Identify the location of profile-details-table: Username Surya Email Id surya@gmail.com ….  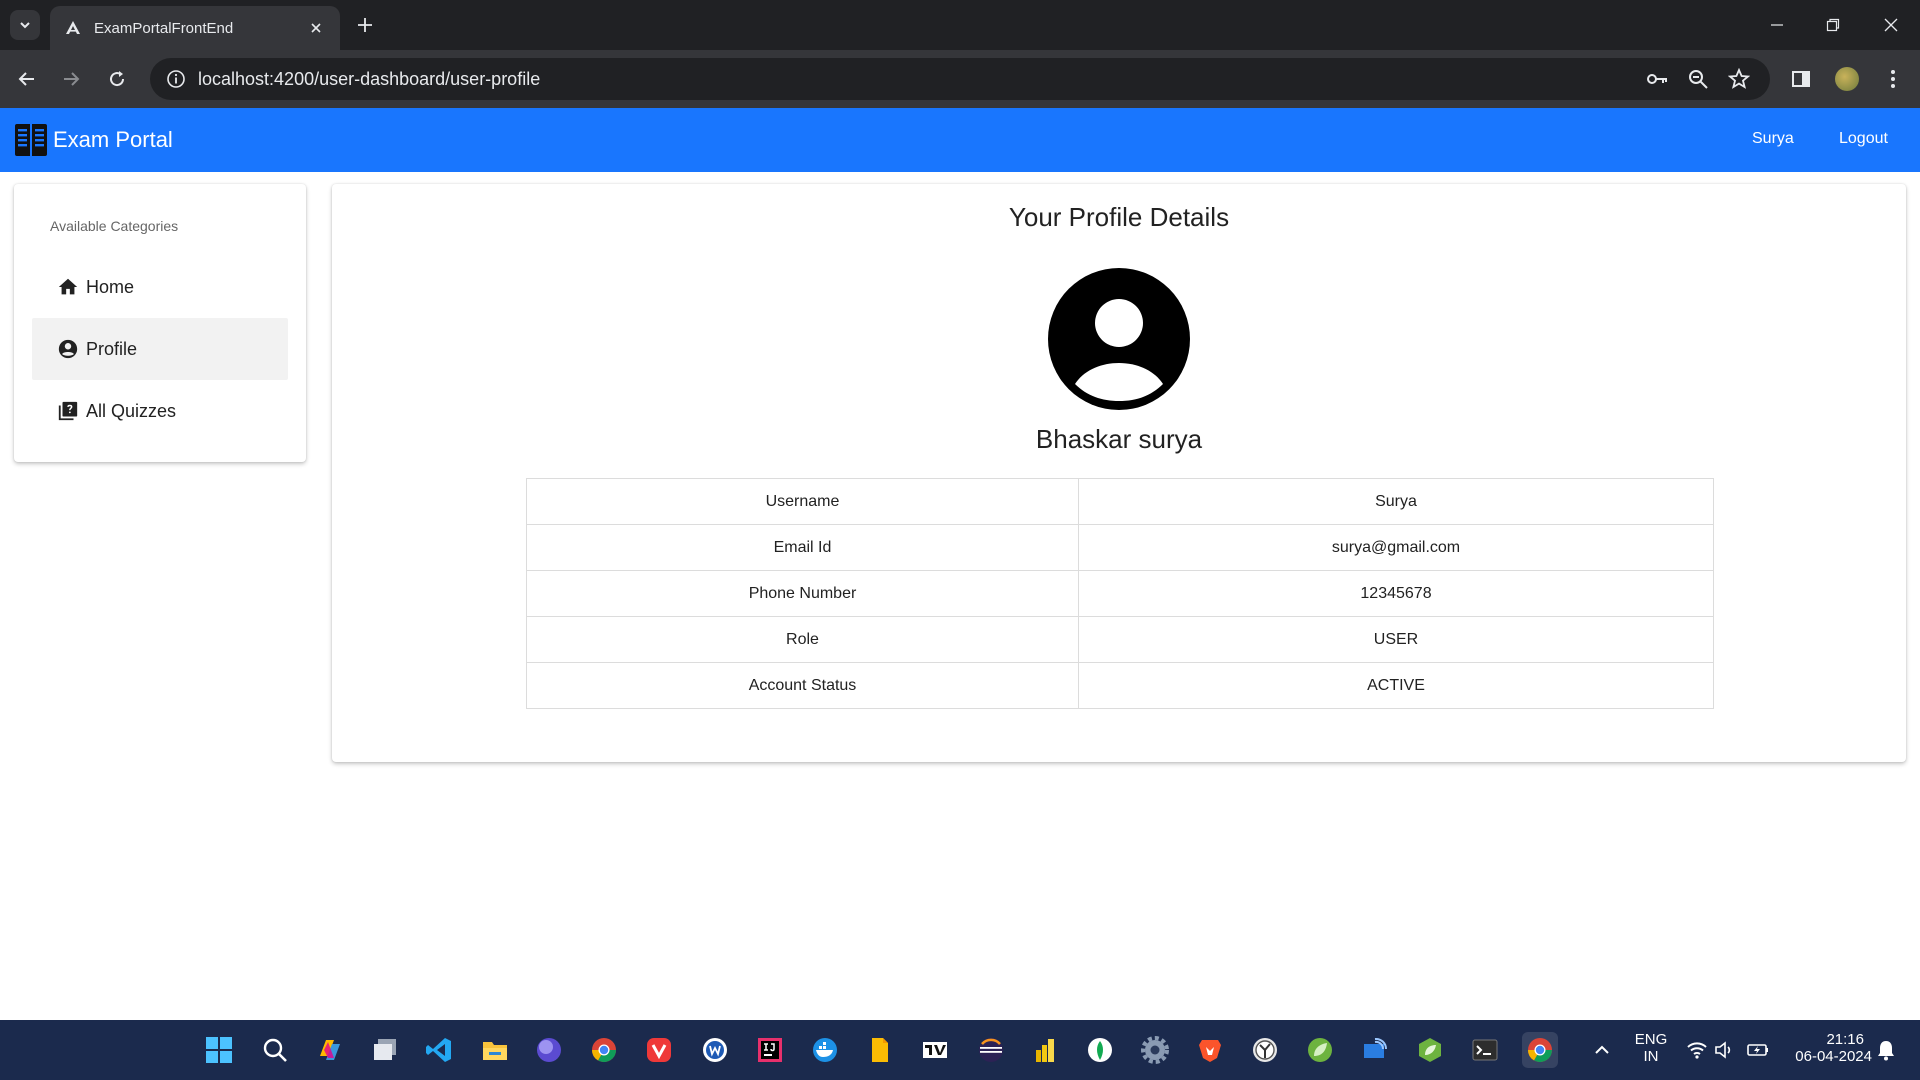
(1120, 593).